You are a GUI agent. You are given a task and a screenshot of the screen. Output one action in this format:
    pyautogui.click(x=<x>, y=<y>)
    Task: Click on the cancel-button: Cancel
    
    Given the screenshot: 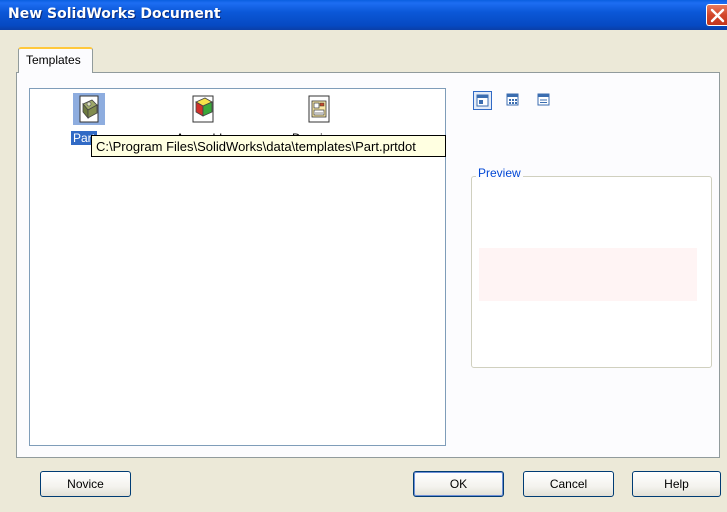 What is the action you would take?
    pyautogui.click(x=568, y=484)
    